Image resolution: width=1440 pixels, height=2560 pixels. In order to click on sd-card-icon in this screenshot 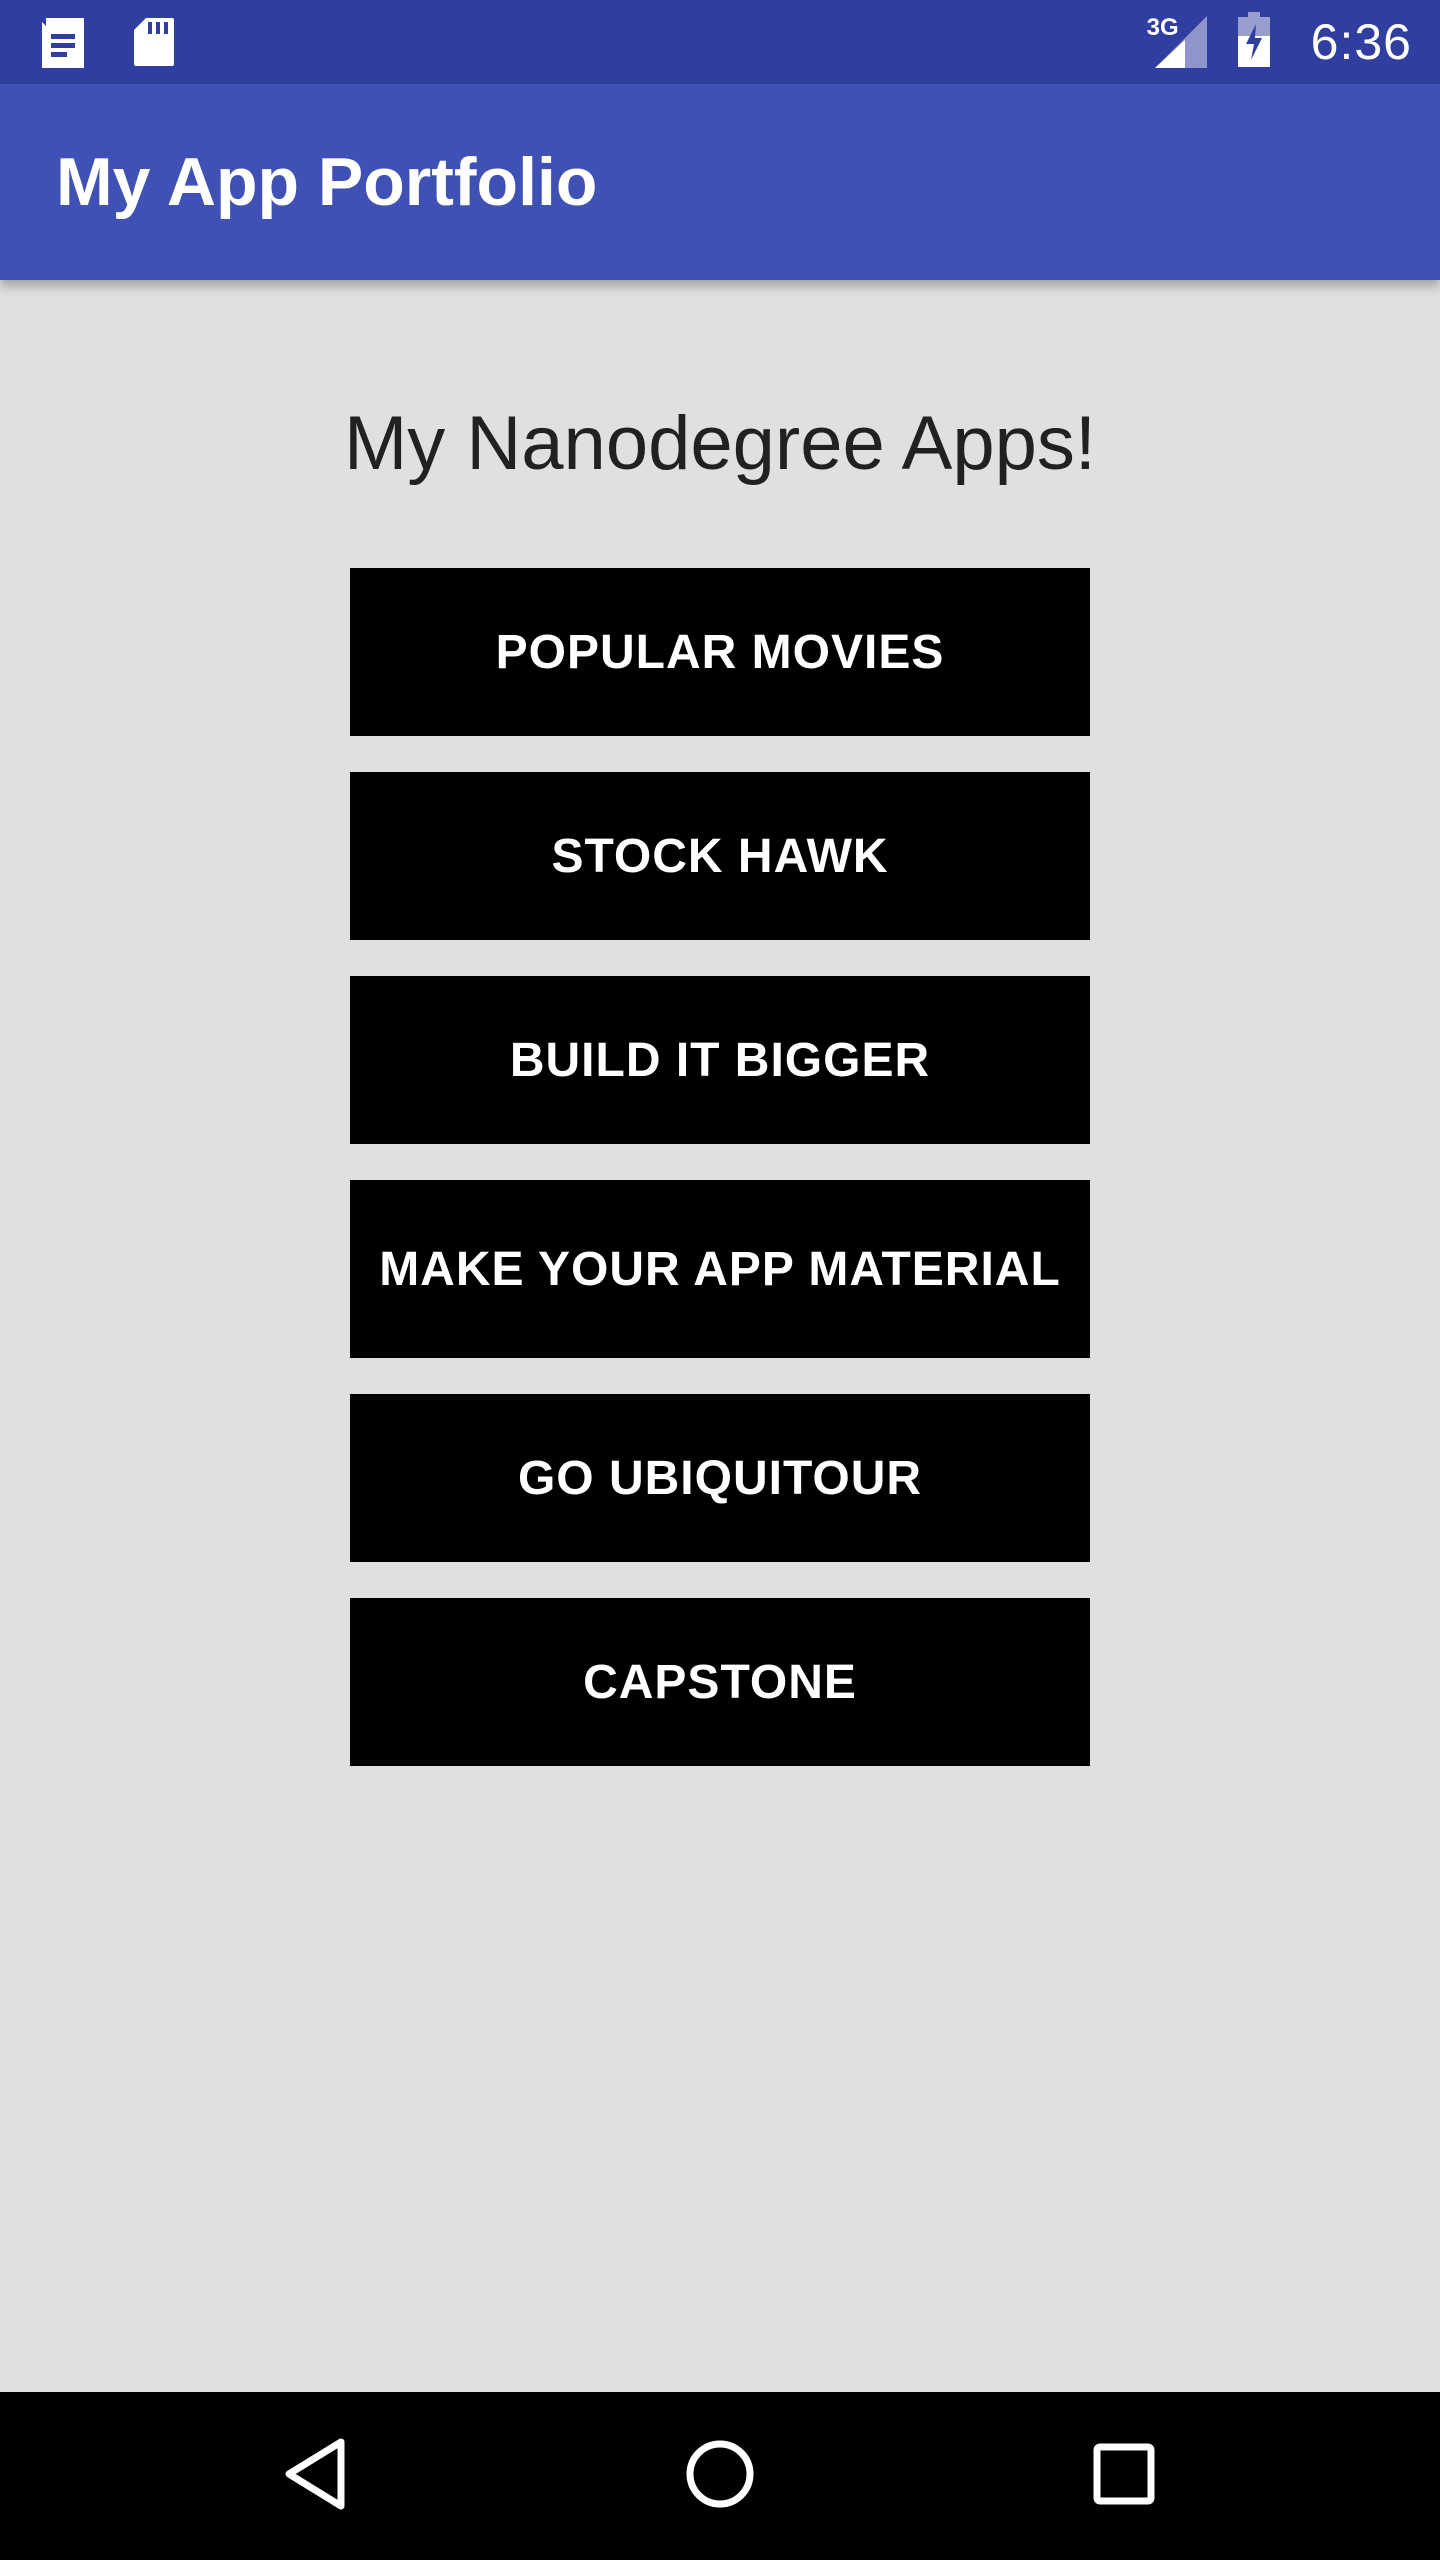, I will do `click(154, 45)`.